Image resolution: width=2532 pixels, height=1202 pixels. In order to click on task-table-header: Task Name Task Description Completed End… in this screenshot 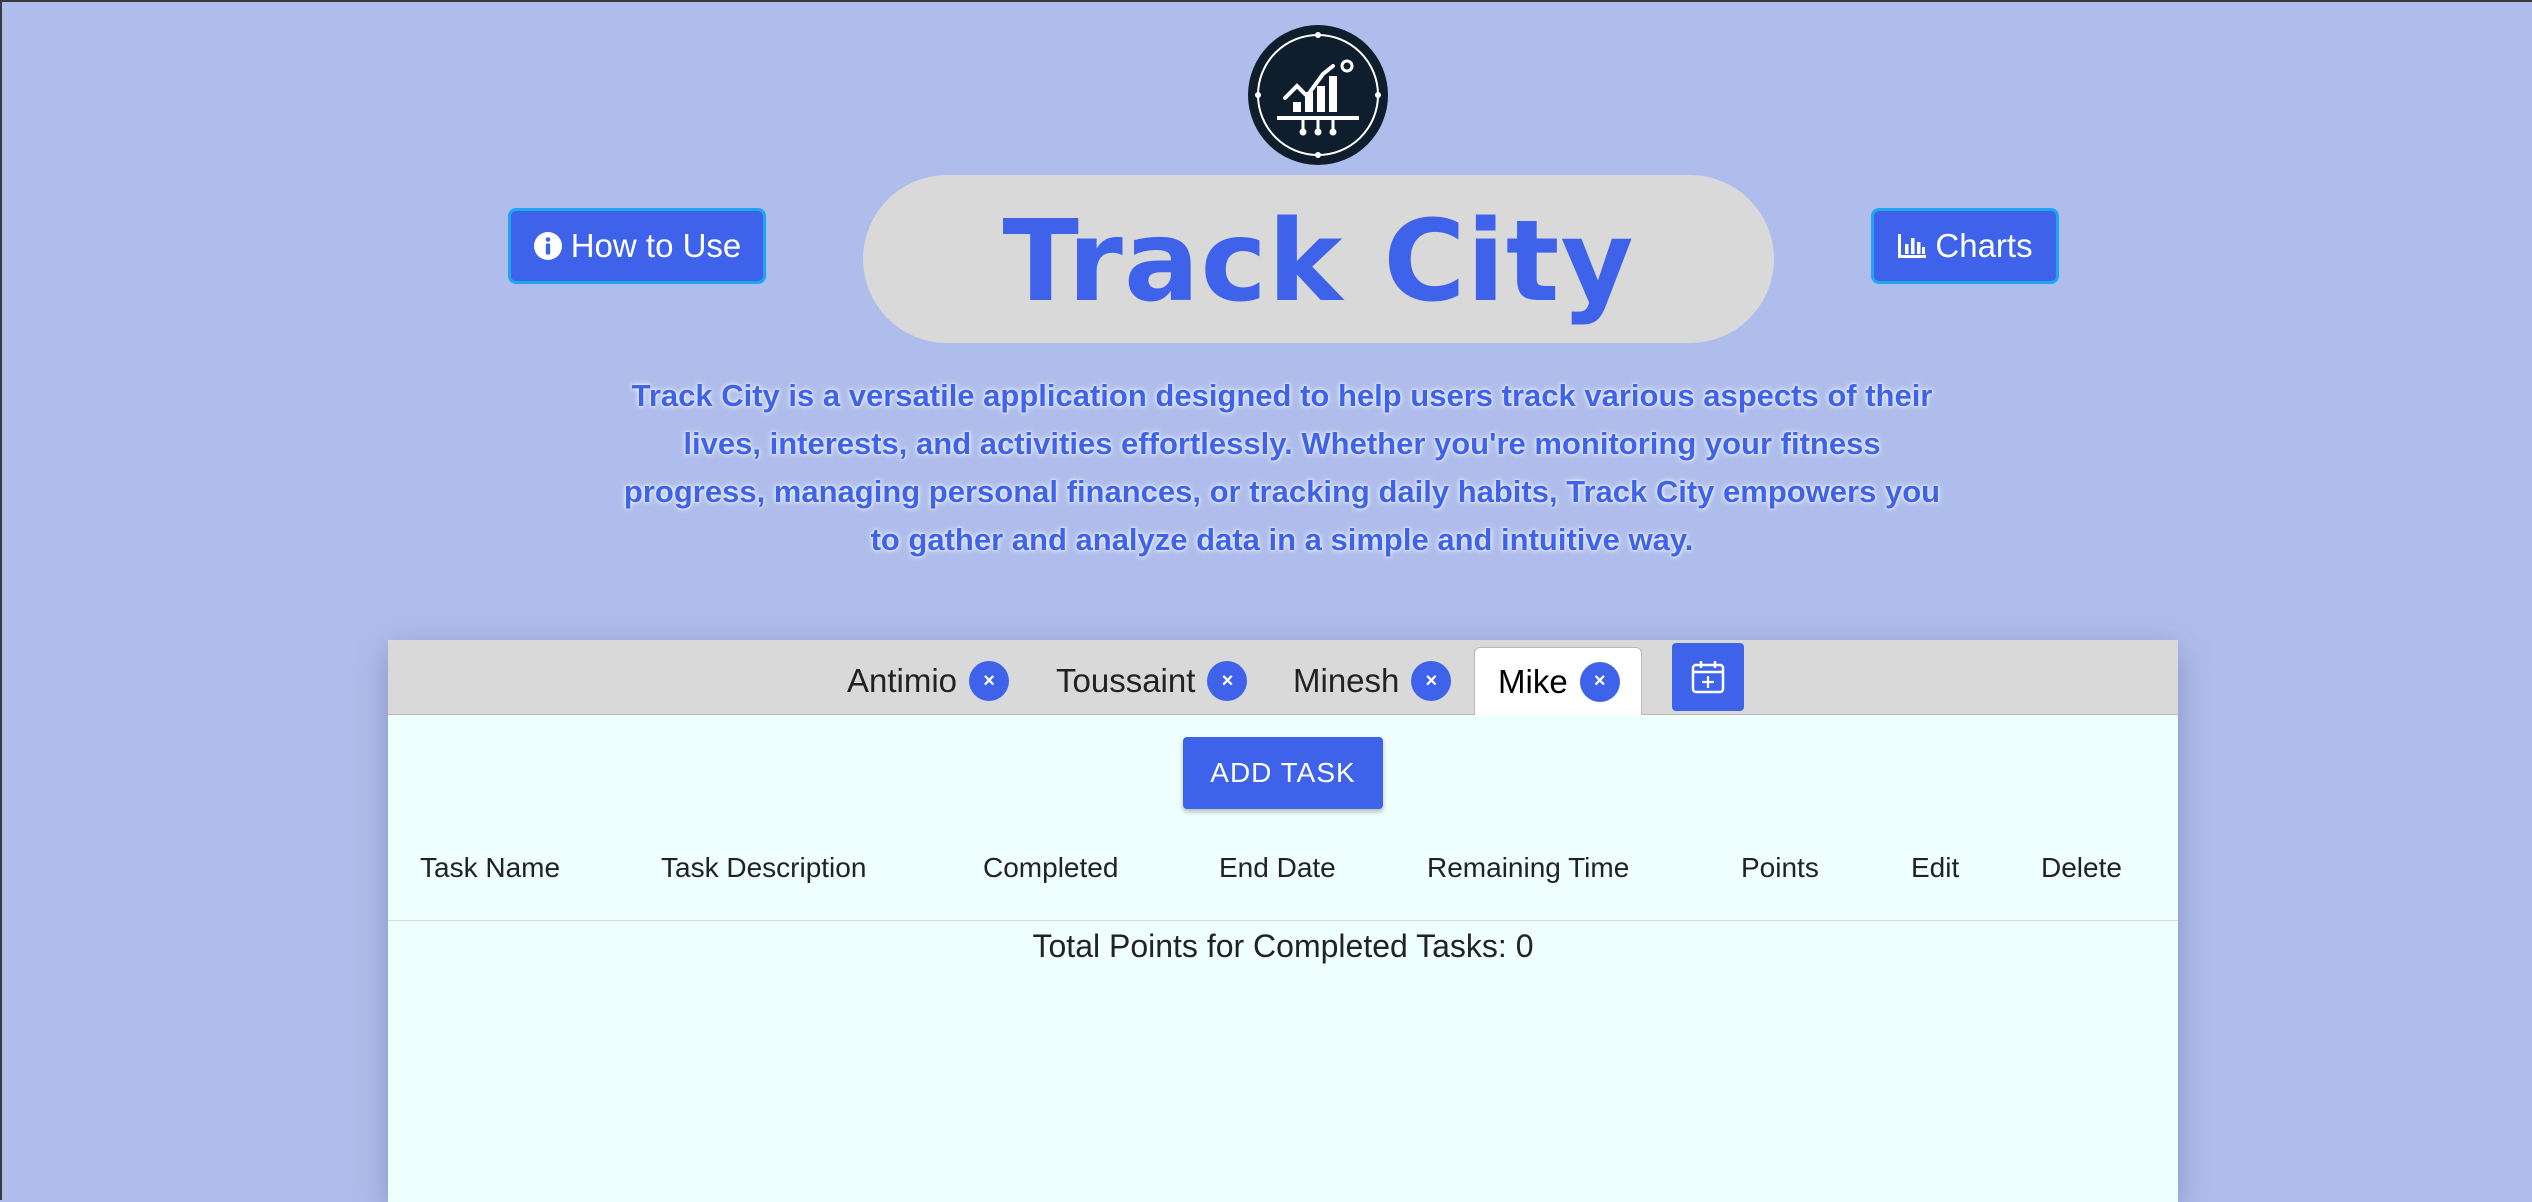, I will do `click(1283, 875)`.